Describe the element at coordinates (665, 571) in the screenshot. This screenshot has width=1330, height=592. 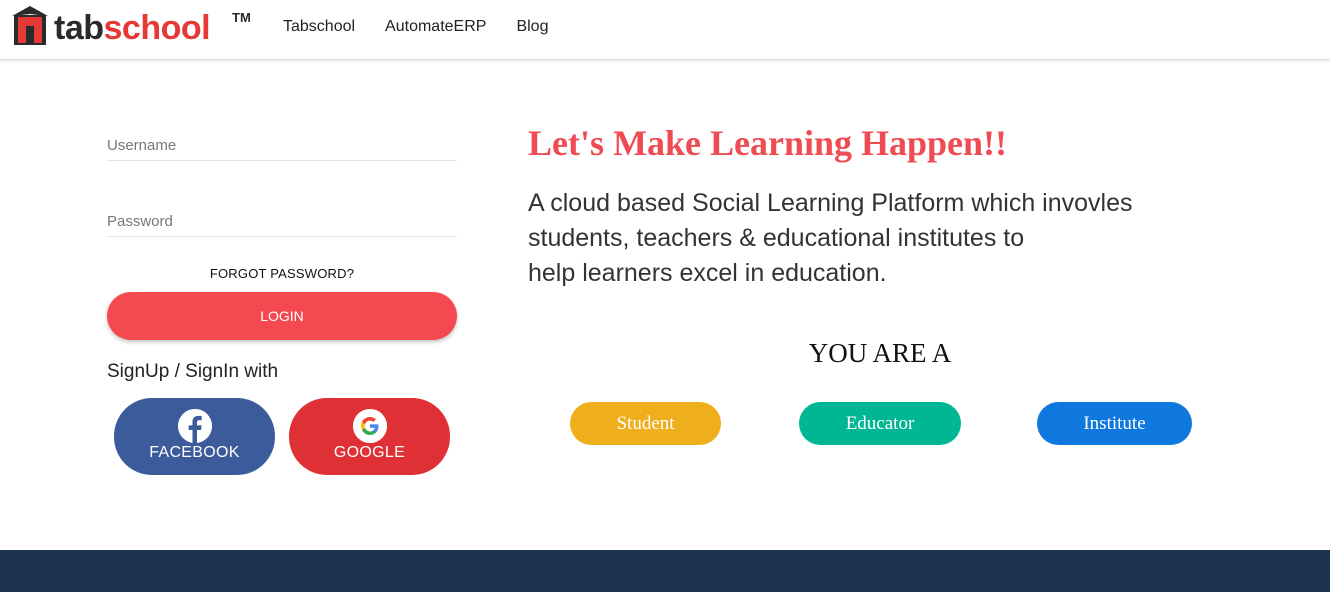
I see `footer-band` at that location.